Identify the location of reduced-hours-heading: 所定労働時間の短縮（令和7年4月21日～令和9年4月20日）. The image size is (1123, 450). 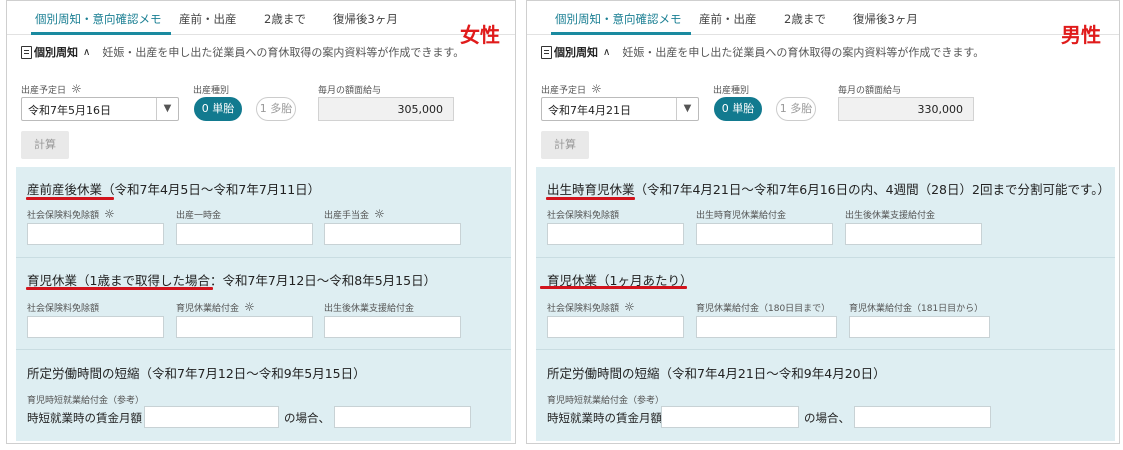
(716, 373).